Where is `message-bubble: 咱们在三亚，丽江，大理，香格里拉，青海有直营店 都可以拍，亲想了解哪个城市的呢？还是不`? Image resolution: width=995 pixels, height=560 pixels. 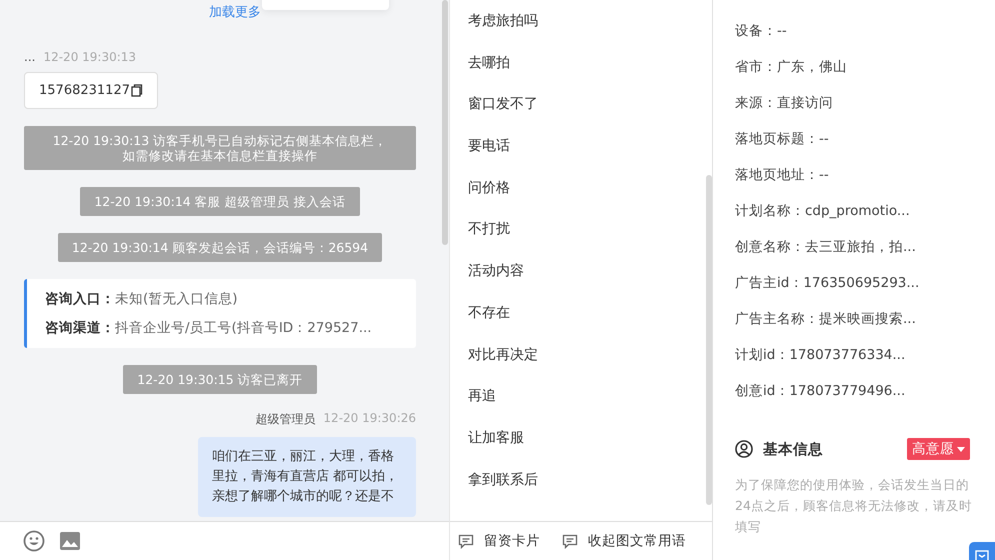 message-bubble: 咱们在三亚，丽江，大理，香格里拉，青海有直营店 都可以拍，亲想了解哪个城市的呢？还是不 is located at coordinates (307, 477).